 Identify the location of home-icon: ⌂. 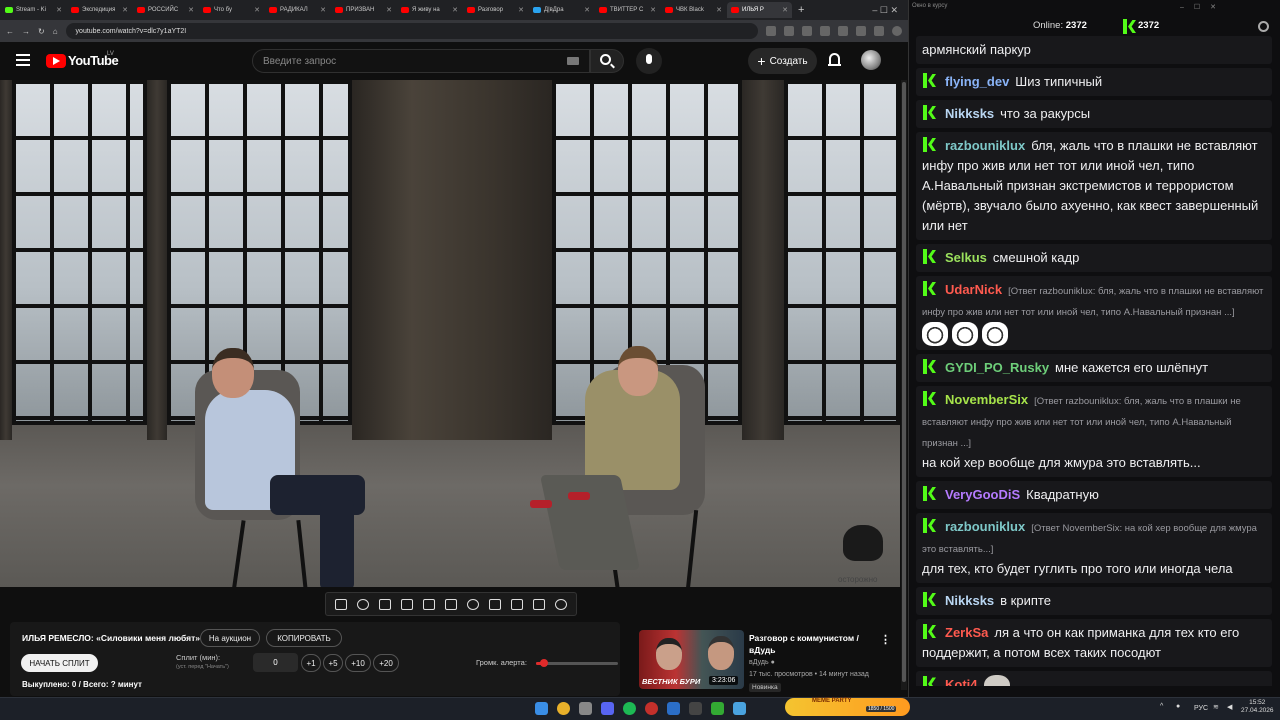
(55, 31).